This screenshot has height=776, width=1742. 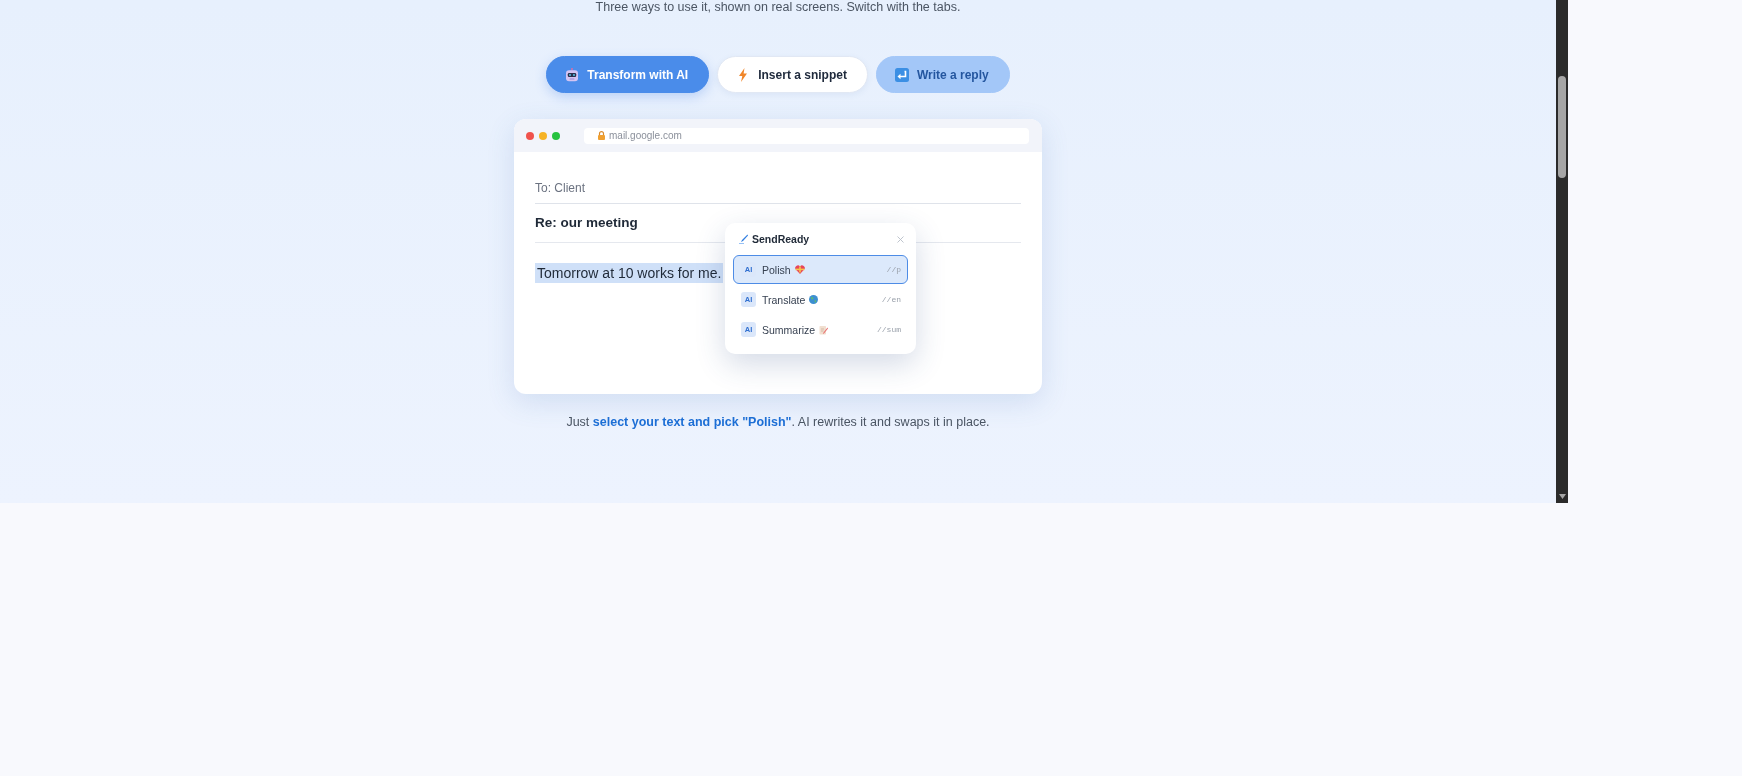 What do you see at coordinates (814, 299) in the screenshot?
I see `globe-icon` at bounding box center [814, 299].